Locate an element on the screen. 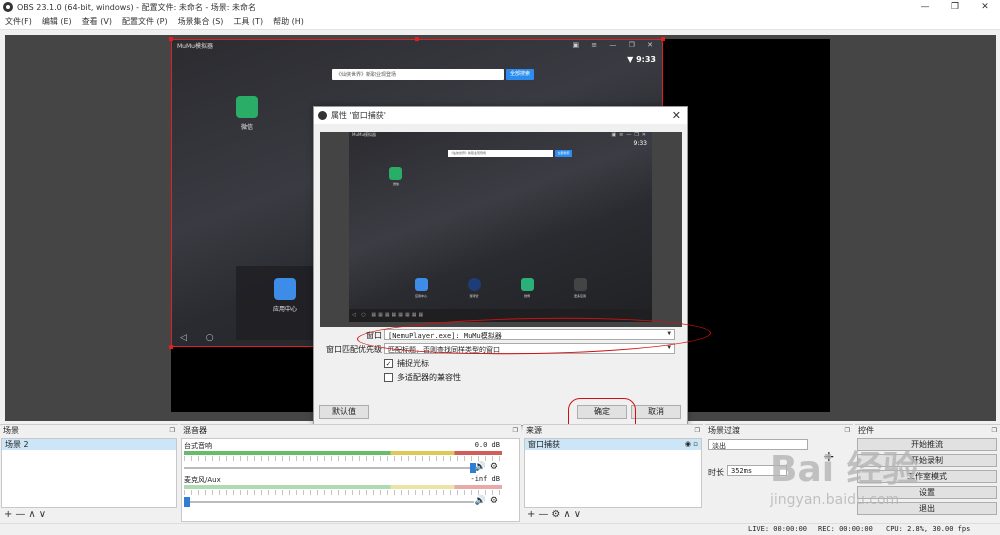 Image resolution: width=1000 pixels, height=535 pixels. cpu-status: CPU: 2.8%, 30.00 fps is located at coordinates (928, 529).